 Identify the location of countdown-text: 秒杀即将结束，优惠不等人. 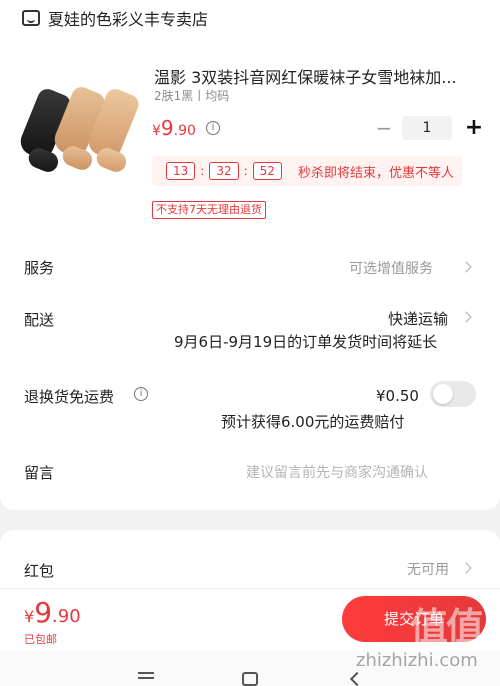
(375, 173).